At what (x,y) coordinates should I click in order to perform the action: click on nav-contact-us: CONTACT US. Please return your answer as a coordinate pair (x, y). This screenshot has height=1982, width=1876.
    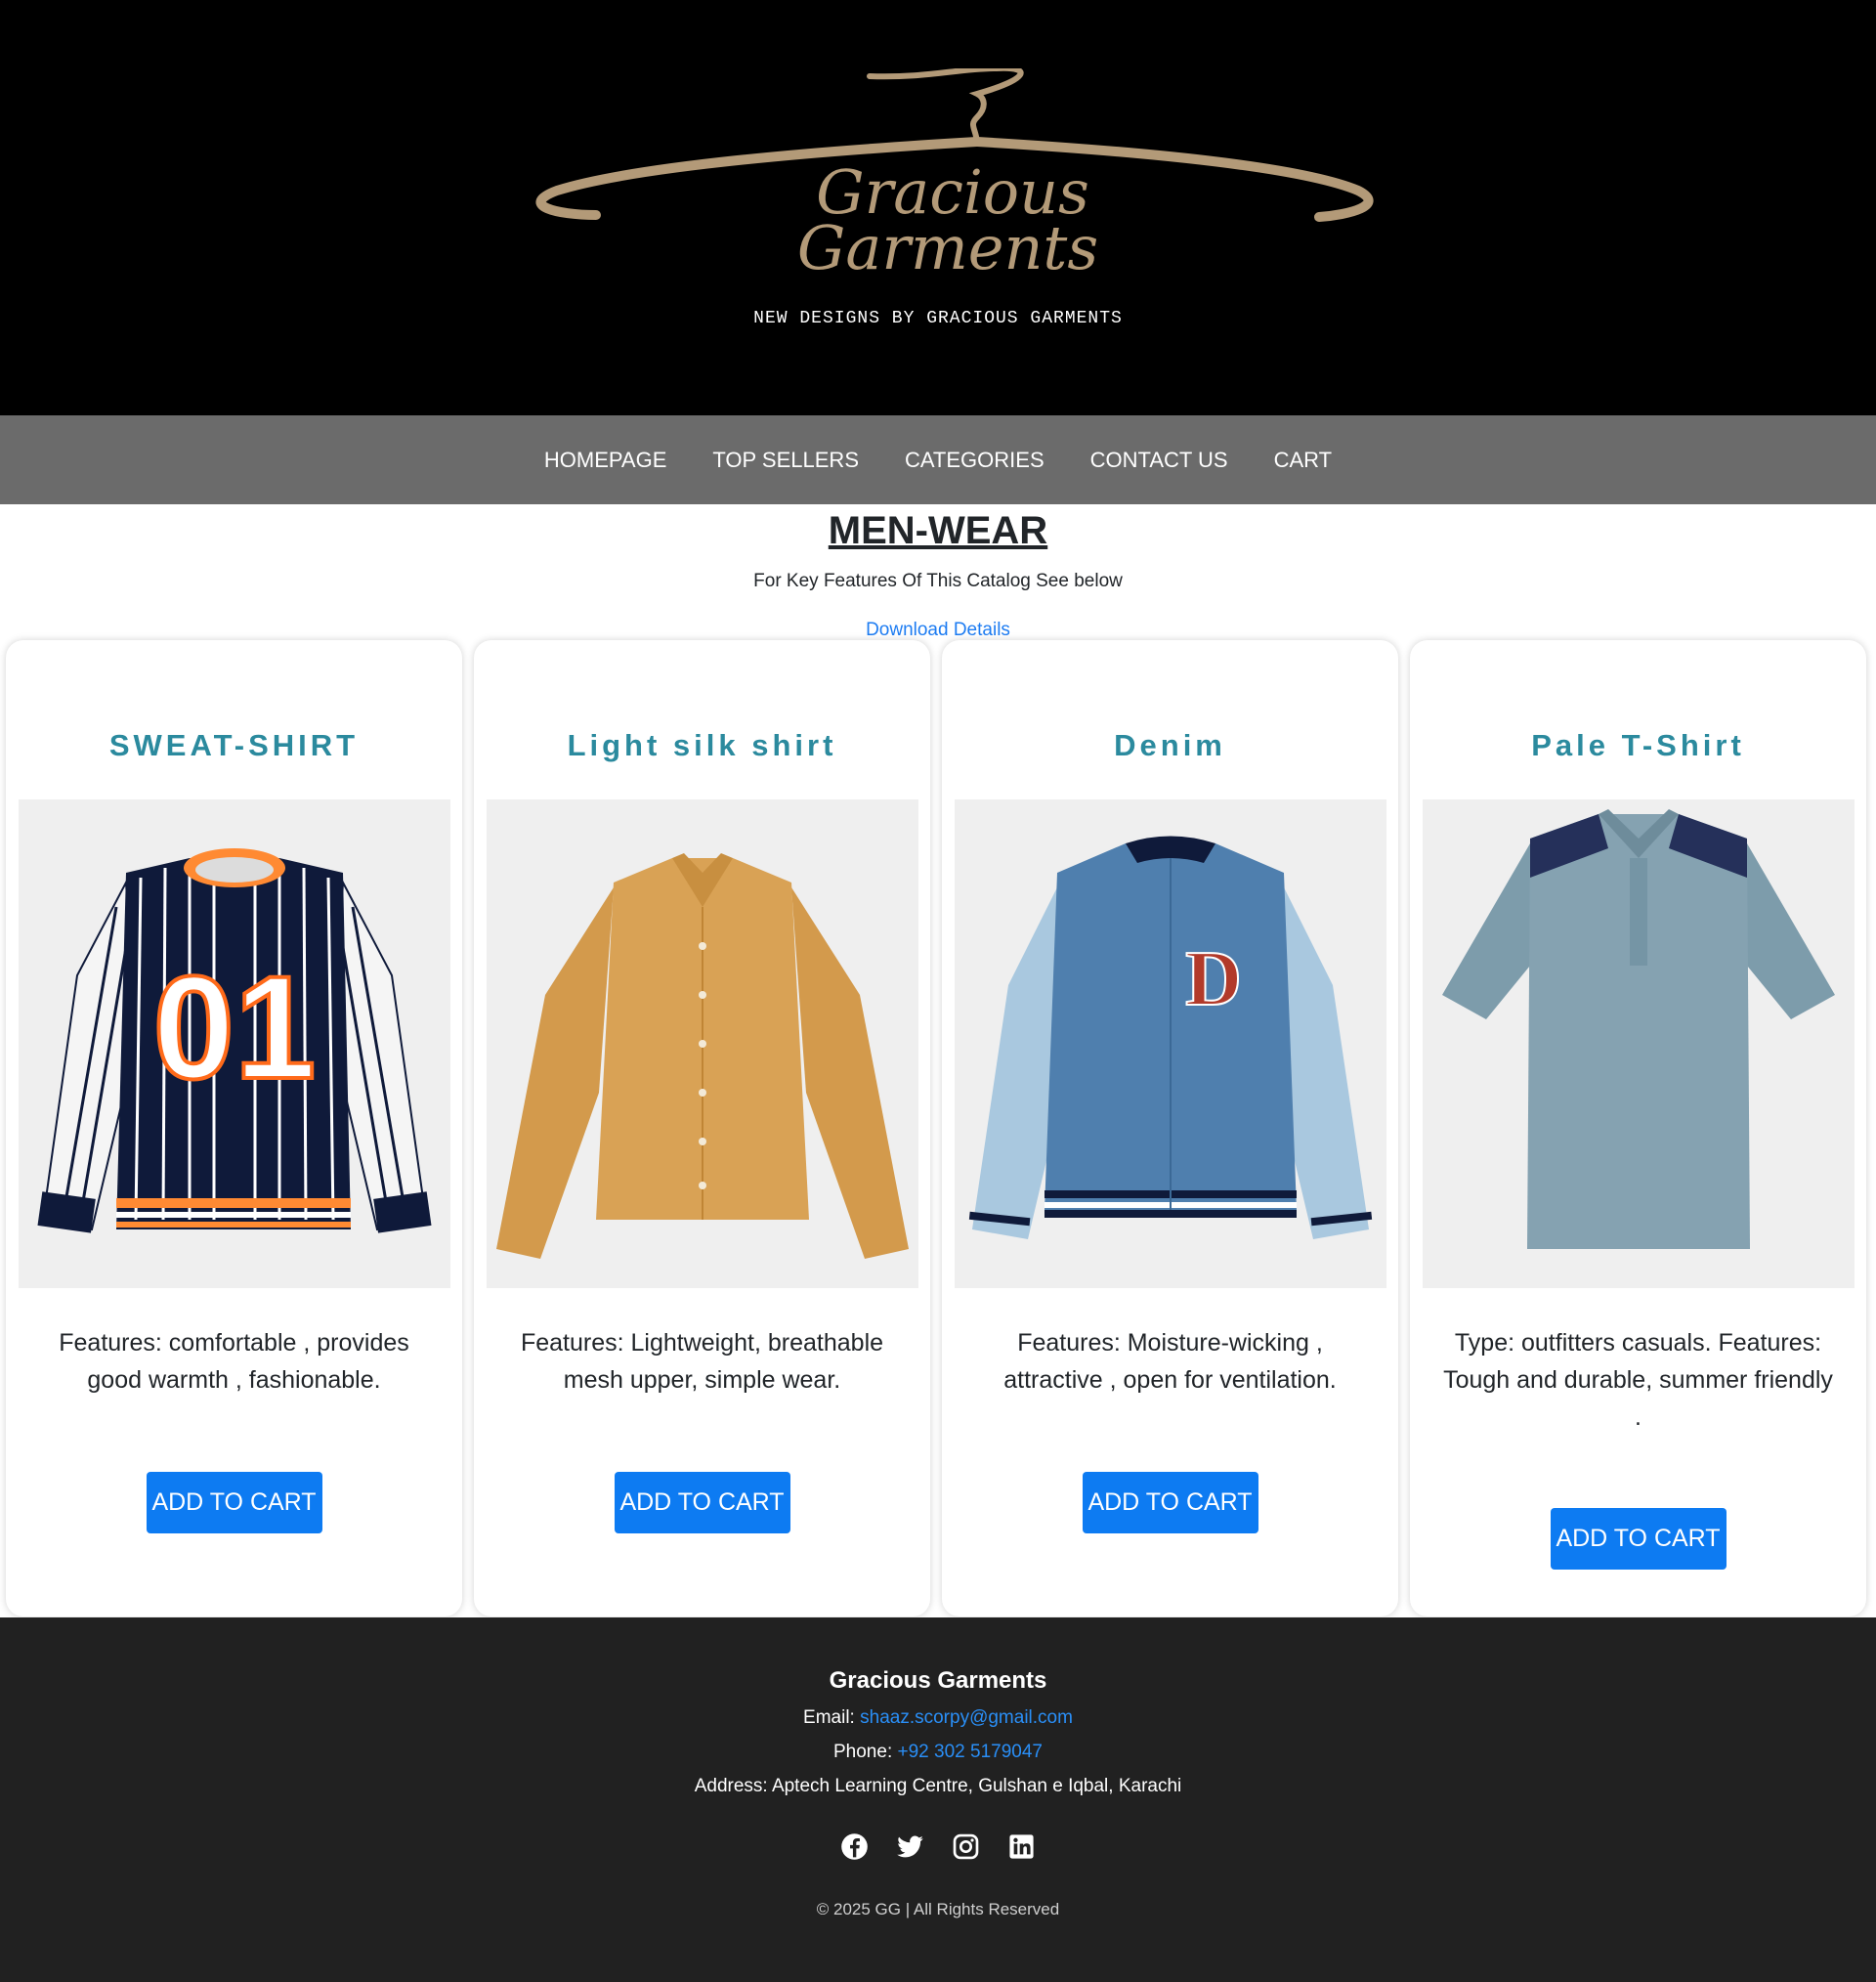
    Looking at the image, I should click on (1159, 461).